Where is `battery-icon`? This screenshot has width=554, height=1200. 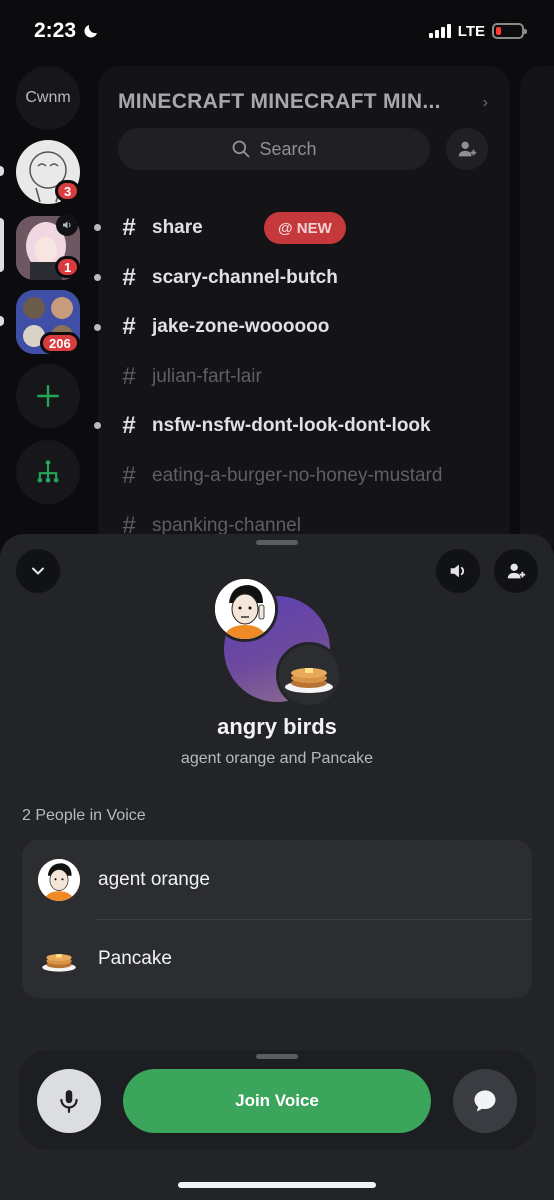 battery-icon is located at coordinates (509, 31).